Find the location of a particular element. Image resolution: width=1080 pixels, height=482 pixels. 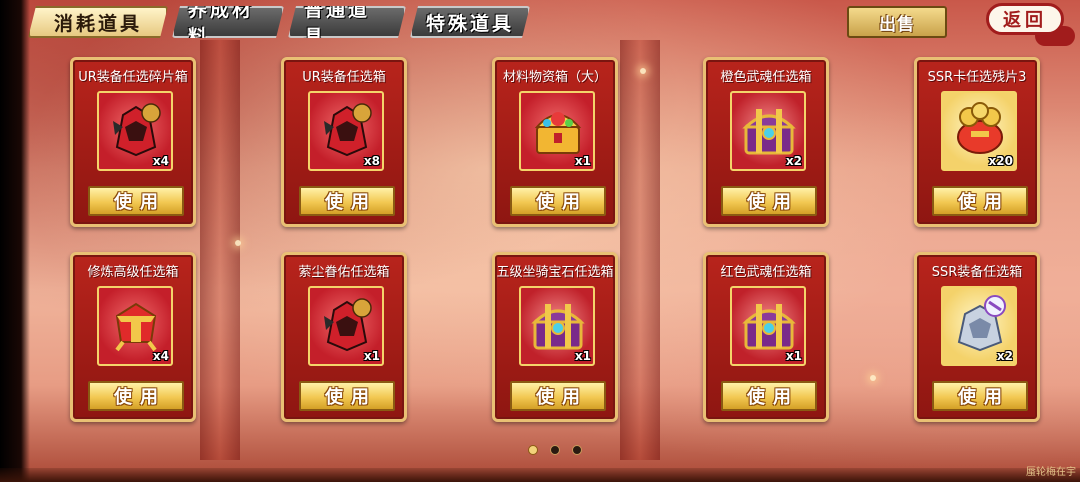

item-count: x8 is located at coordinates (371, 161).